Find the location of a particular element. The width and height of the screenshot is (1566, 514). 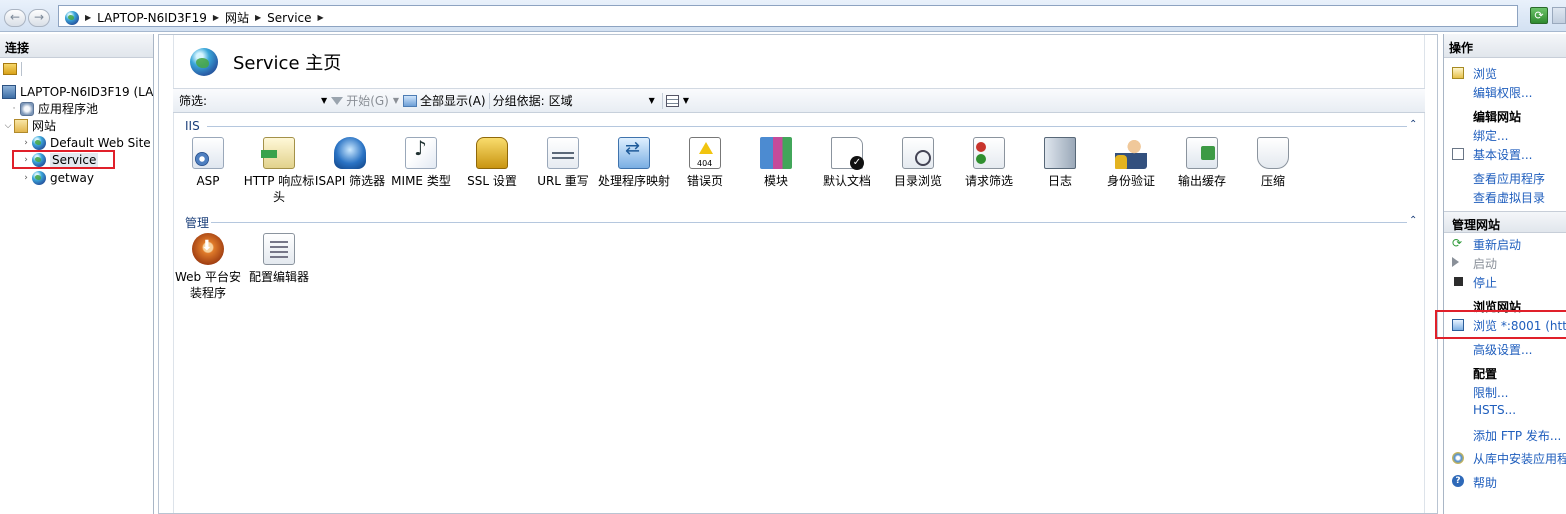

tree-item-default-web-site: › Default Web Site is located at coordinates (85, 142).